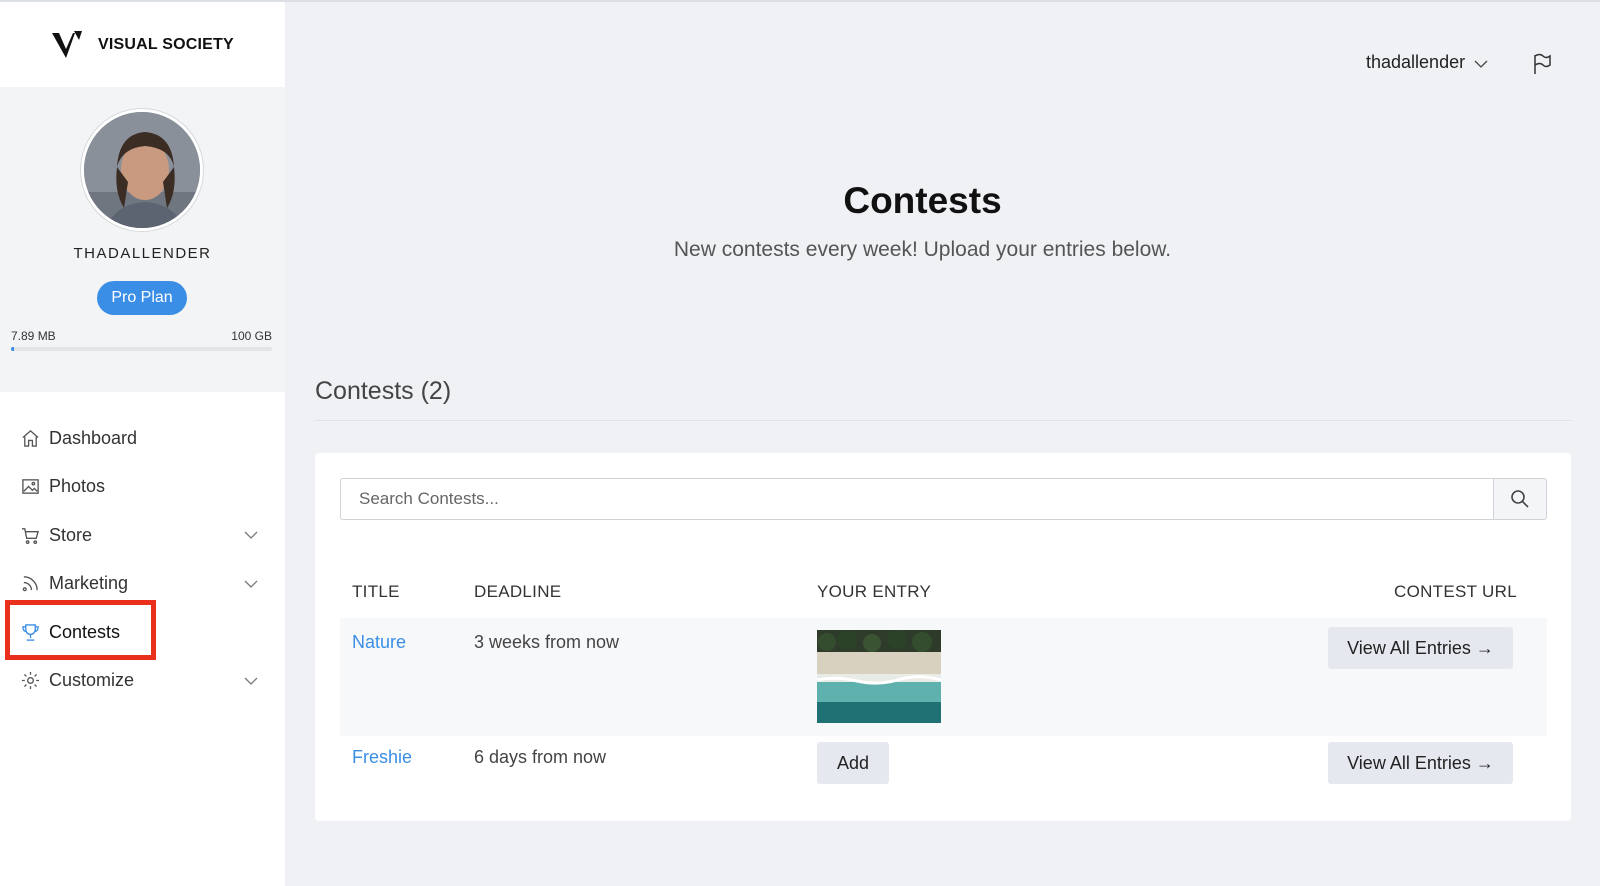  What do you see at coordinates (166, 44) in the screenshot?
I see `brand-name: VISUAL SOCIETY` at bounding box center [166, 44].